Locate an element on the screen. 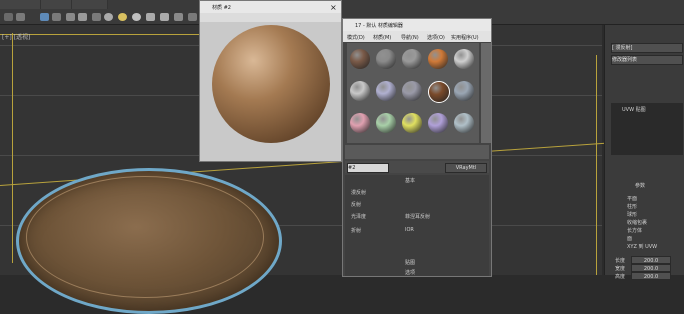 The width and height of the screenshot is (684, 314). radio-xyz-uvw: XYZ 到 UVW is located at coordinates (642, 246).